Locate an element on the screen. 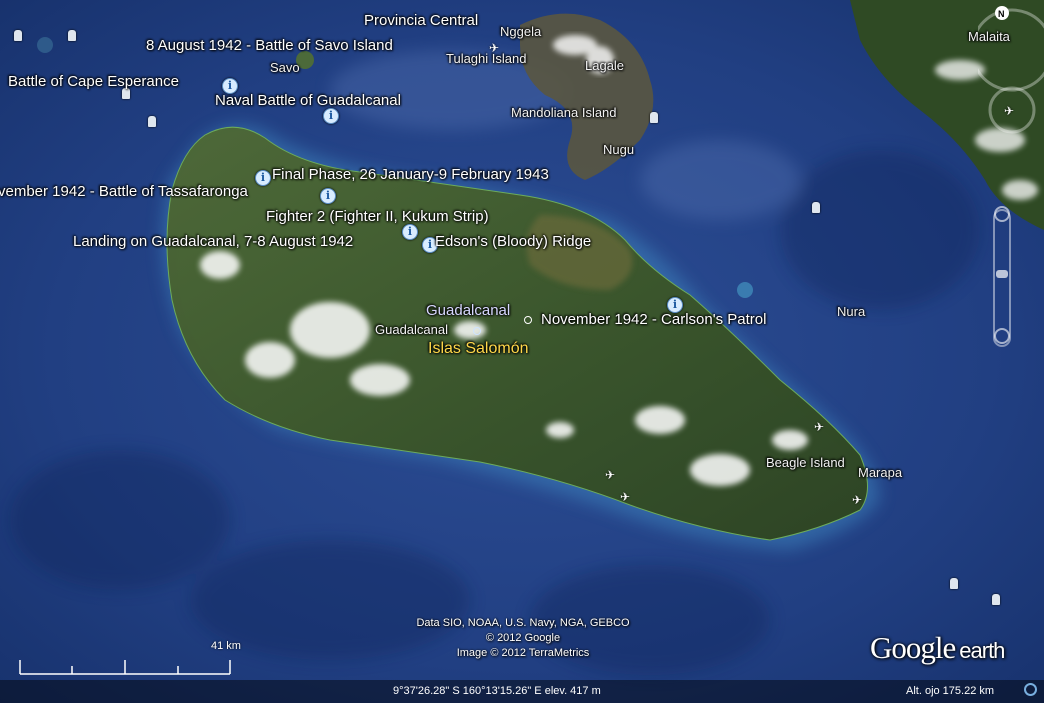 This screenshot has width=1044, height=703. country-label: Islas Salomón is located at coordinates (478, 349).